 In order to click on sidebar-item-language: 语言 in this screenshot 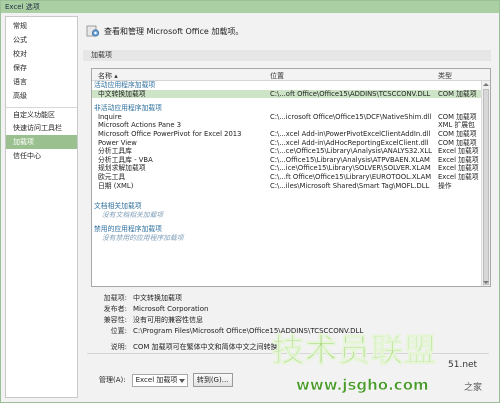, I will do `click(41, 82)`.